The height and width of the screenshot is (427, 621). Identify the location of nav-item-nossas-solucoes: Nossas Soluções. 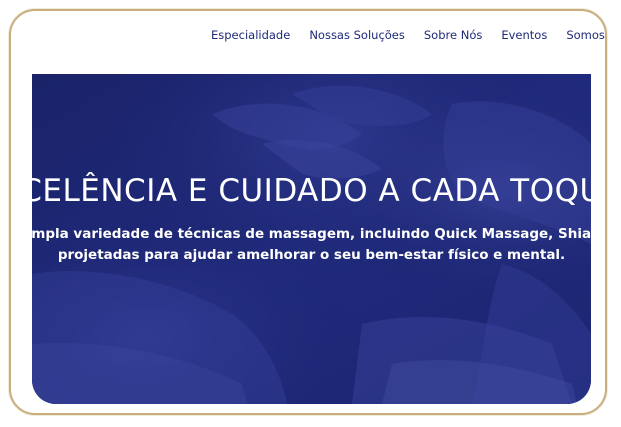
(357, 35).